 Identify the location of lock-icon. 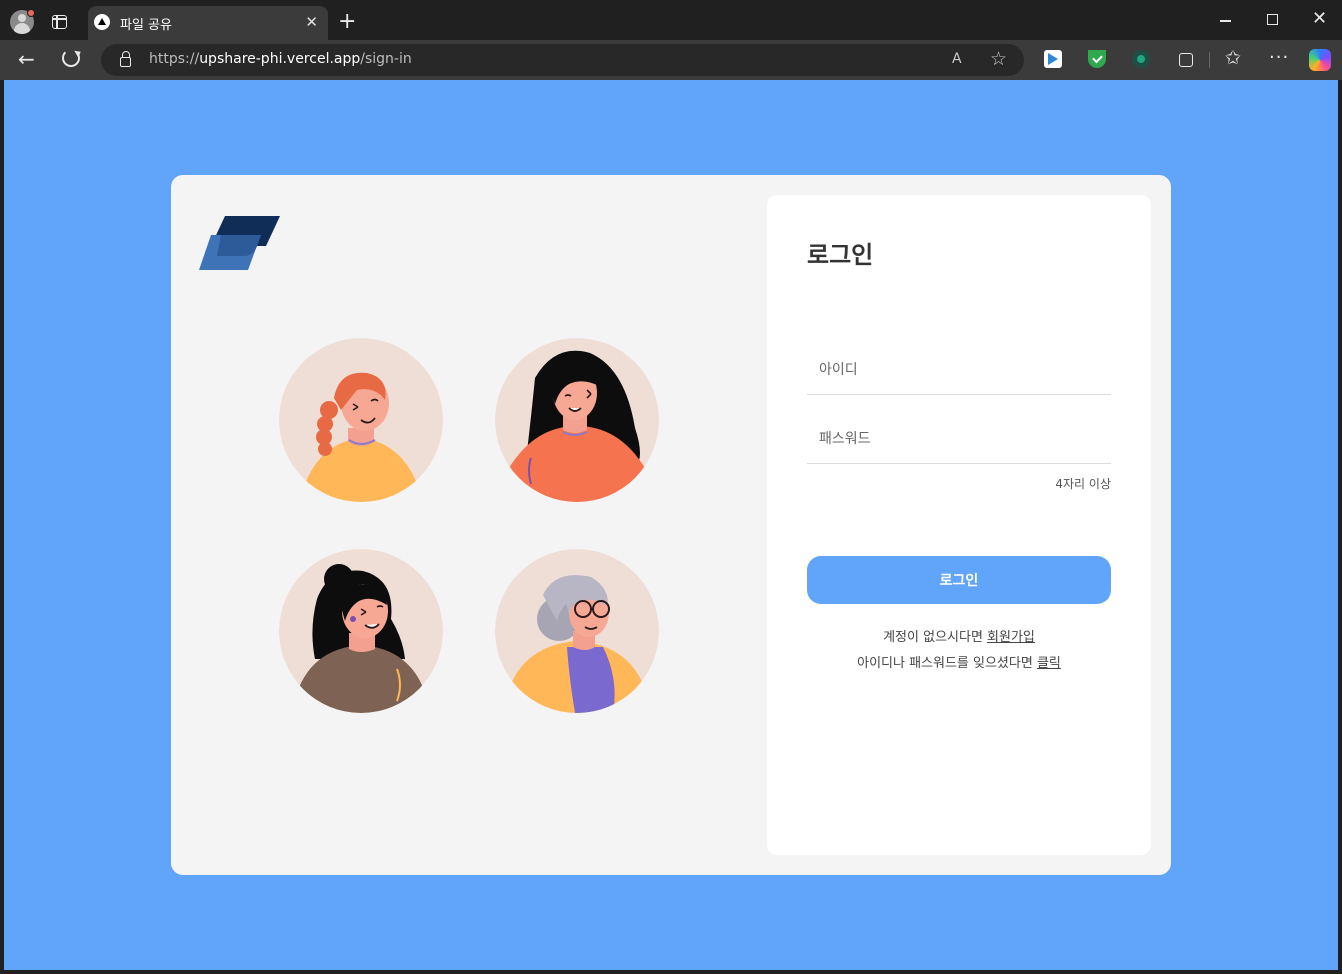
(125, 59).